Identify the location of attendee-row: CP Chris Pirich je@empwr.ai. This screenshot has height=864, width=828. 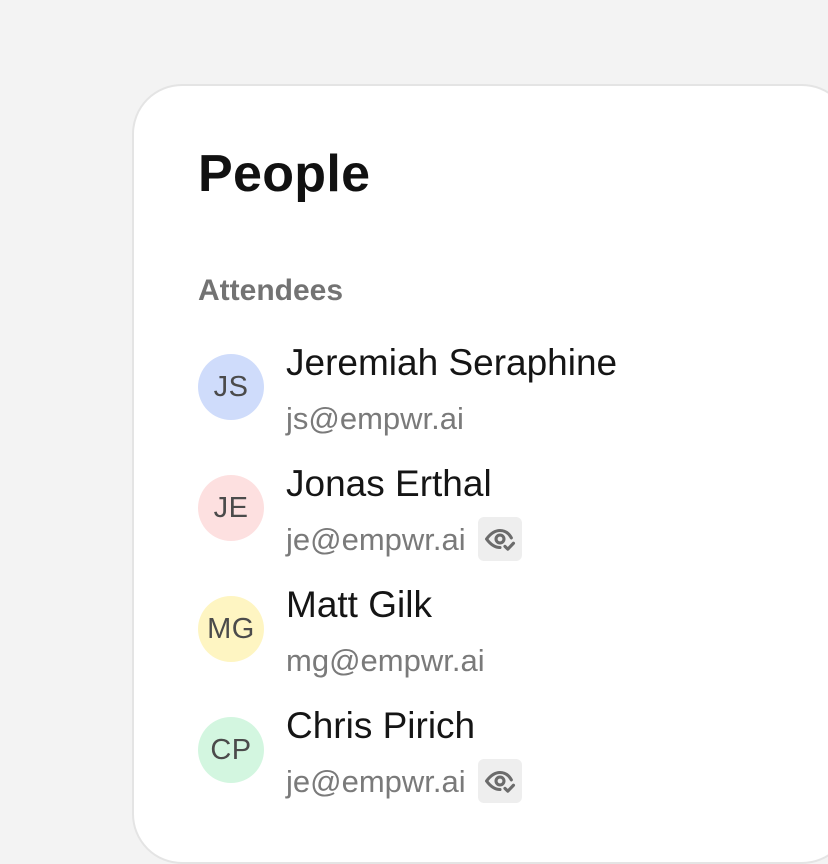
(498, 767).